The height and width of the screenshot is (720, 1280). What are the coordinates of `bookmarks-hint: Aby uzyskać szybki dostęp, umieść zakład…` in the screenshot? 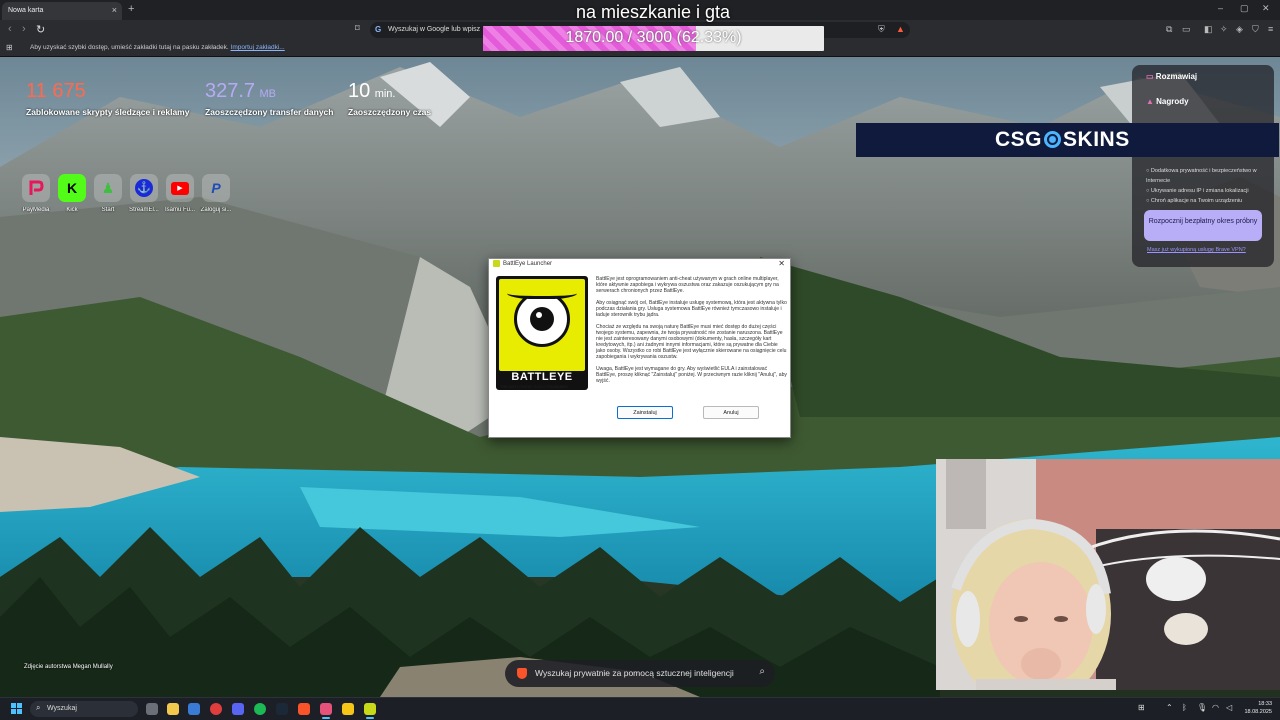 It's located at (129, 47).